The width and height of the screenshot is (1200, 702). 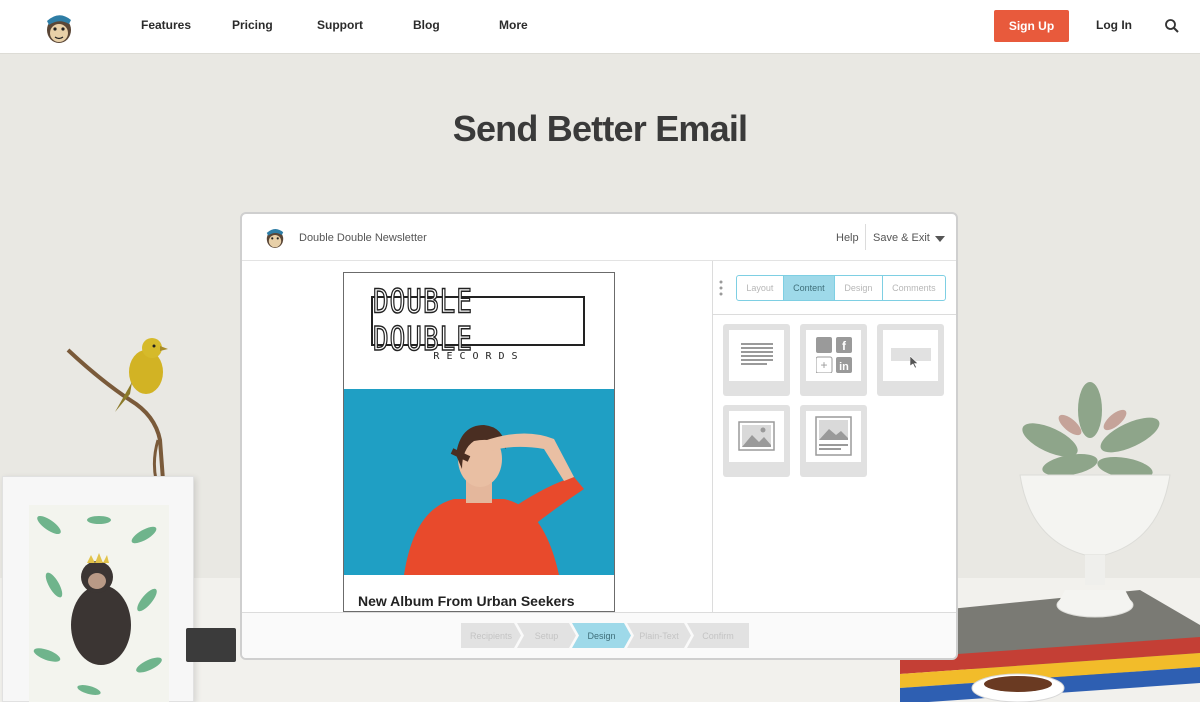 What do you see at coordinates (99, 603) in the screenshot?
I see `monkey-artwork` at bounding box center [99, 603].